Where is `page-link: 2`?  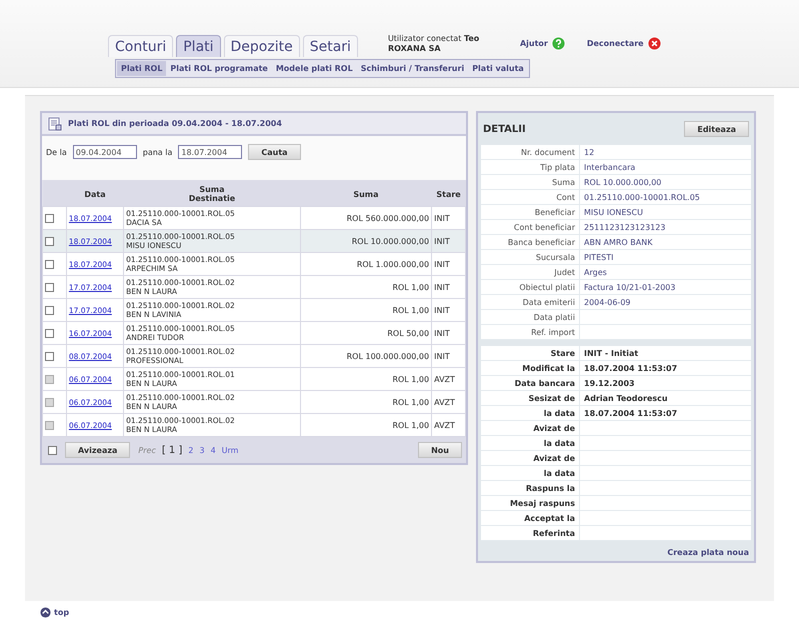 page-link: 2 is located at coordinates (191, 450).